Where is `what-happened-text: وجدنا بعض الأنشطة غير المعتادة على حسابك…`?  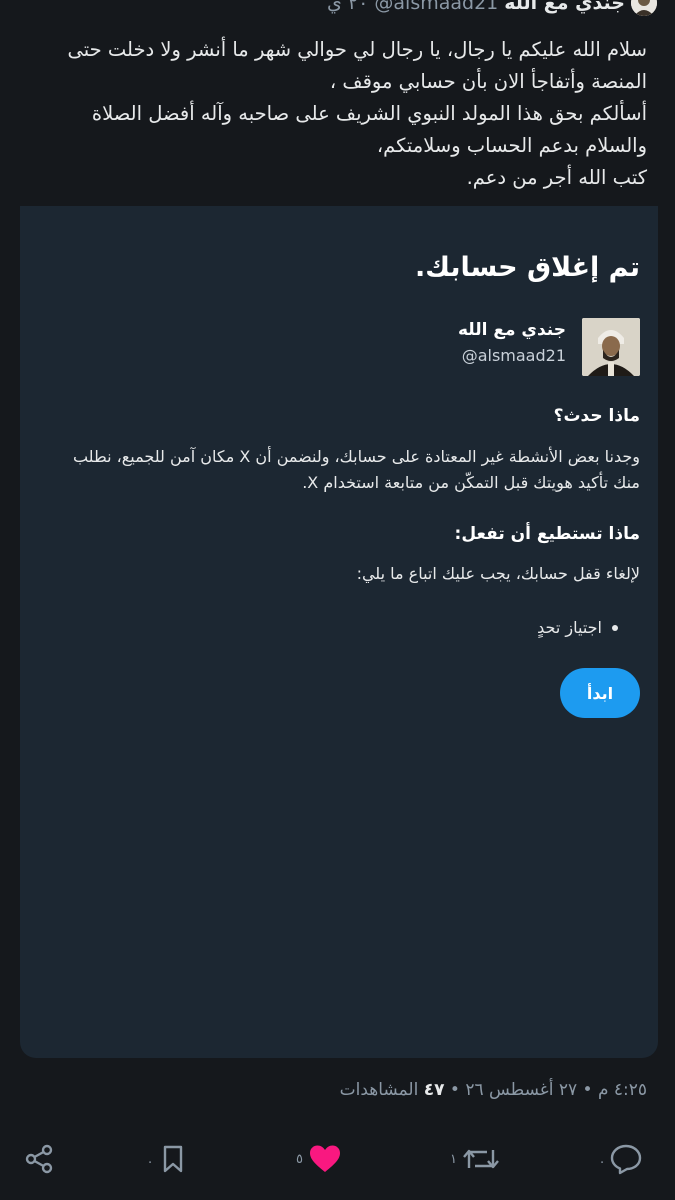
what-happened-text: وجدنا بعض الأنشطة غير المعتادة على حسابك… is located at coordinates (347, 470).